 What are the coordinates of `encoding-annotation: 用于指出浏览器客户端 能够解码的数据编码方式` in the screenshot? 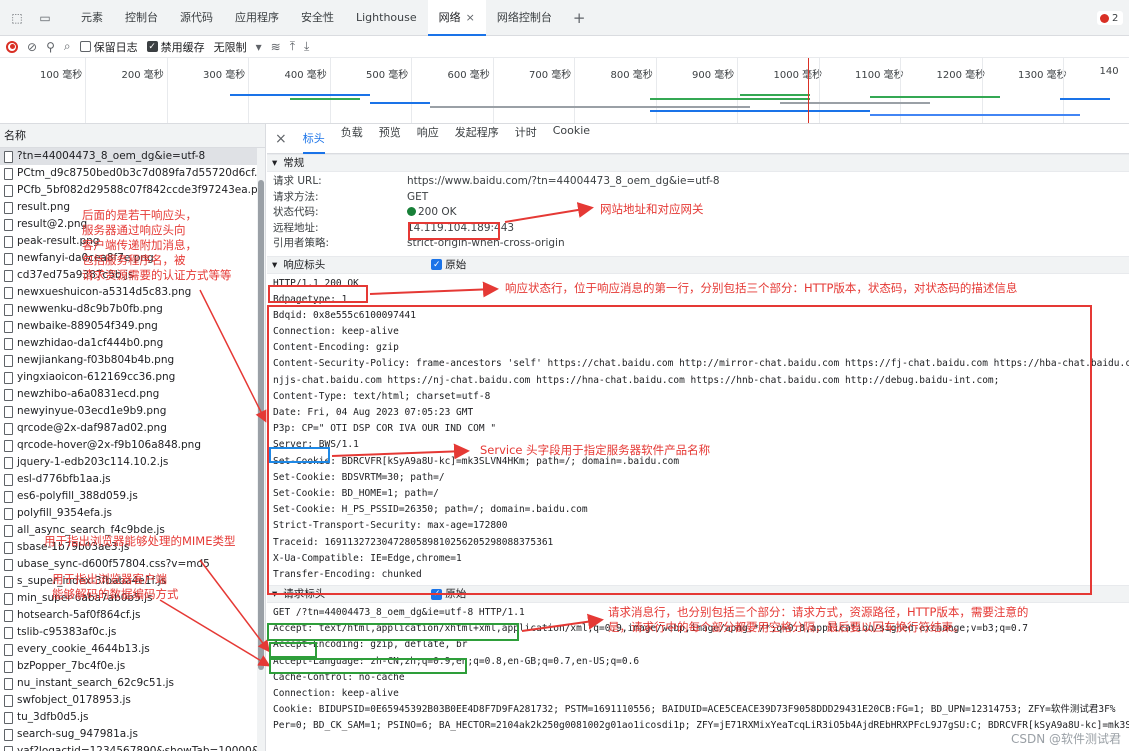 It's located at (115, 587).